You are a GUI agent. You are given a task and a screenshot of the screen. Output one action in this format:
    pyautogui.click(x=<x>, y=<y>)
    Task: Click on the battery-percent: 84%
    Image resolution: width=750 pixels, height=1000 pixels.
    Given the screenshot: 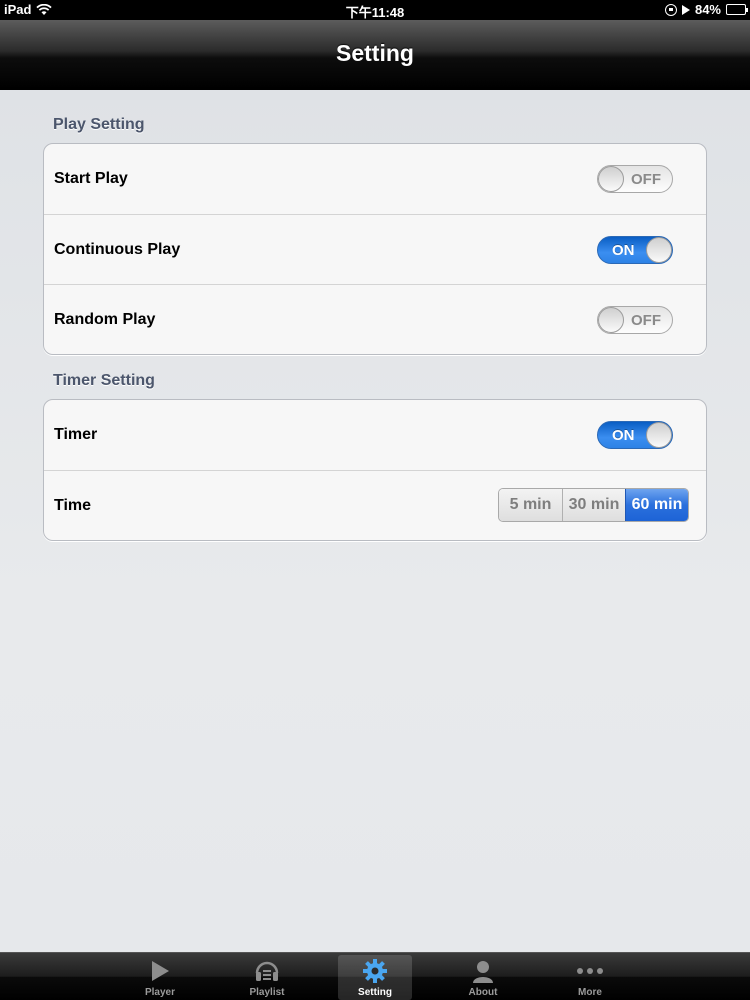 What is the action you would take?
    pyautogui.click(x=707, y=9)
    